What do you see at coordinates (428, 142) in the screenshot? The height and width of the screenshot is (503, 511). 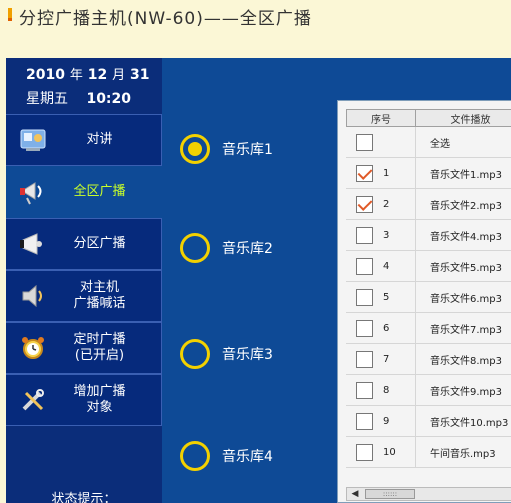 I see `table-row-select-all: 全选` at bounding box center [428, 142].